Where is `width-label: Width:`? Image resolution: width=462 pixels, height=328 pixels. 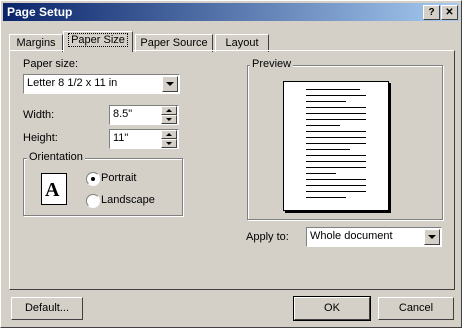
width-label: Width: is located at coordinates (39, 115).